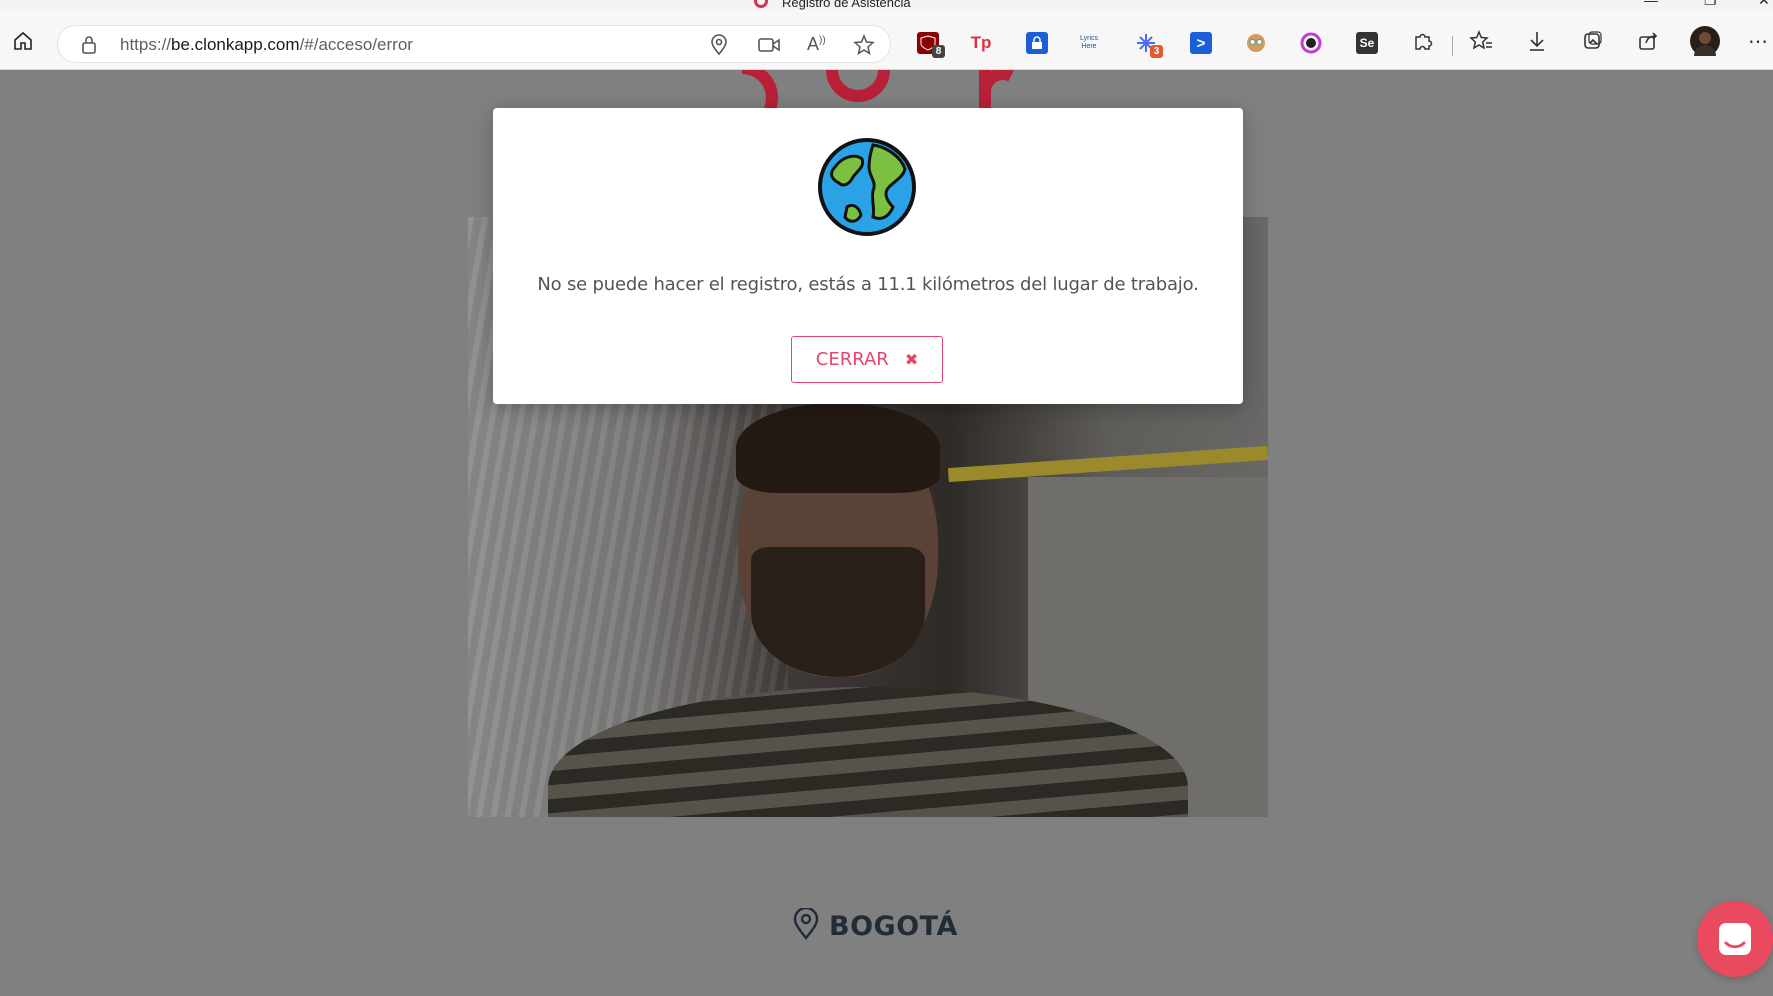 This screenshot has height=996, width=1773. I want to click on extensions-puzzle-icon, so click(1423, 41).